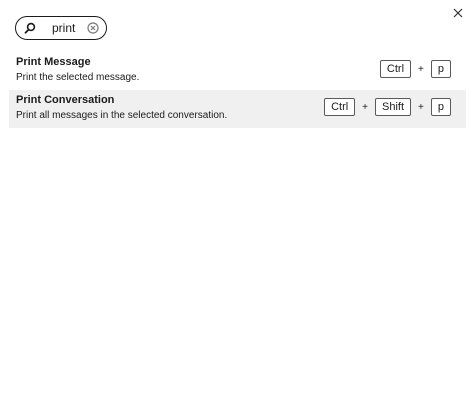 This screenshot has width=474, height=414. I want to click on key-shift: Shift, so click(393, 107).